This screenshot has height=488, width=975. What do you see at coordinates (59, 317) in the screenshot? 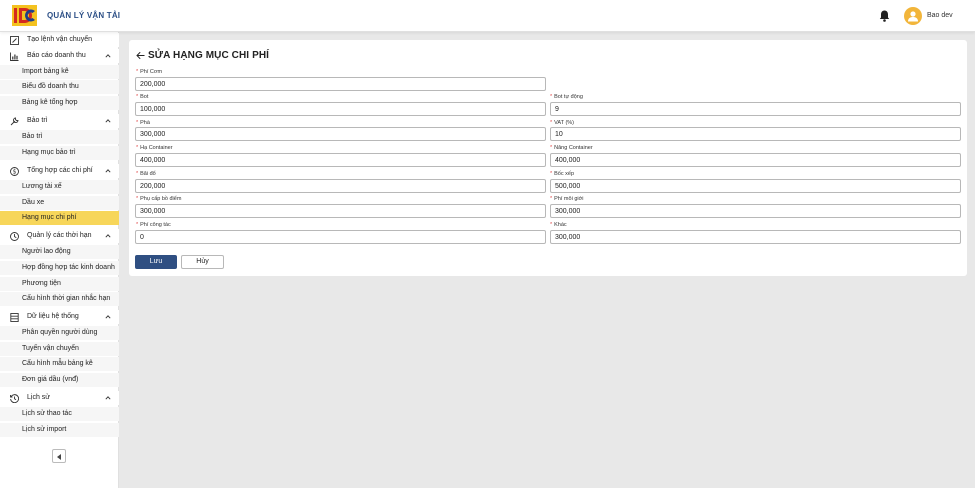
I see `sidebar-group-du-lieu-he-thong: Dữ liệu hệ thống` at bounding box center [59, 317].